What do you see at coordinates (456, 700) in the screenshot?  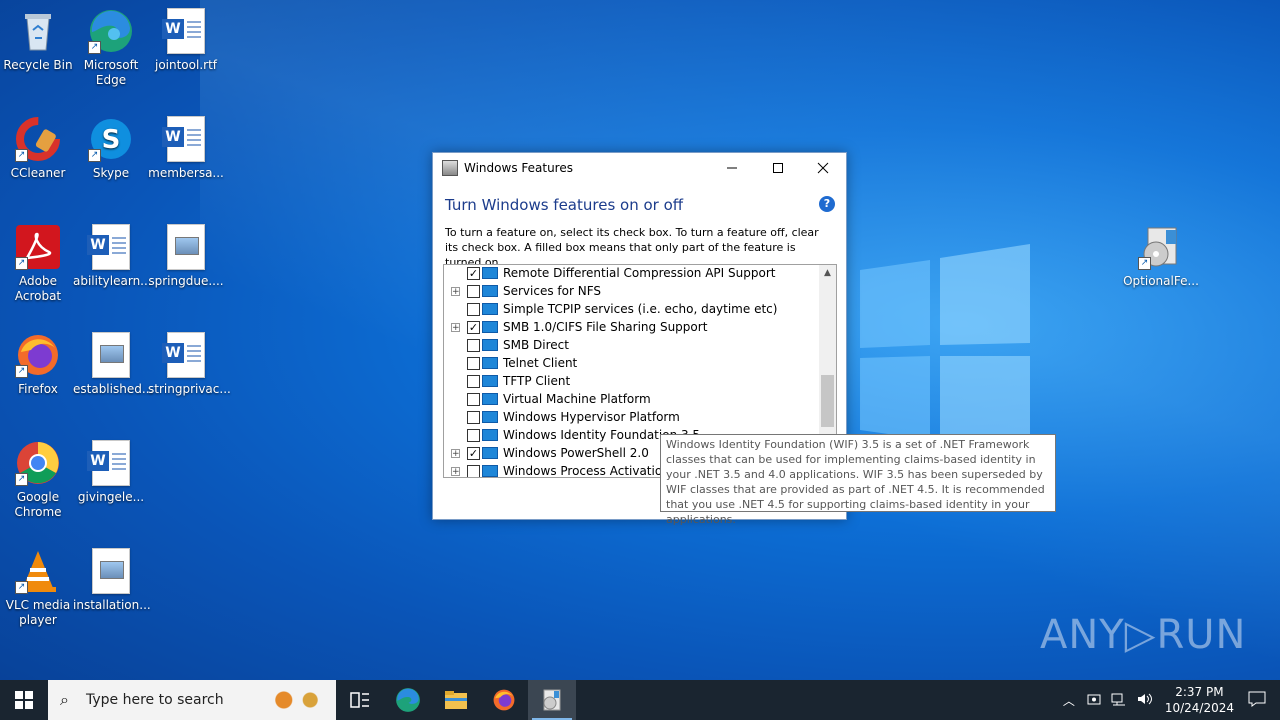 I see `taskbar-file-explorer-button` at bounding box center [456, 700].